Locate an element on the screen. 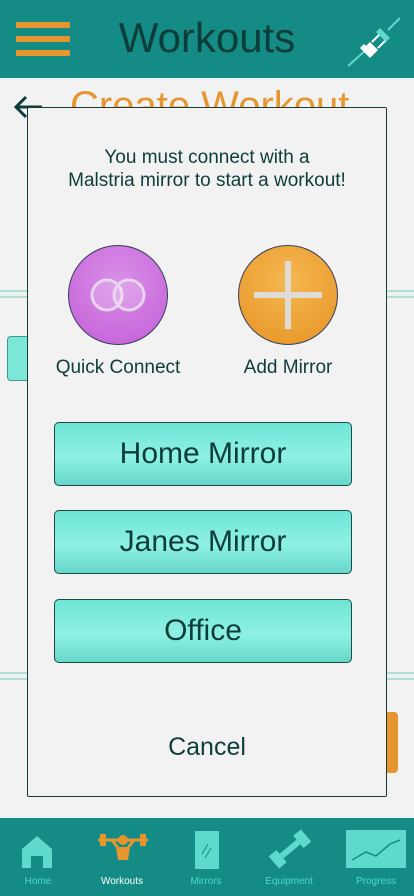 This screenshot has width=414, height=896. app-header: Workouts is located at coordinates (207, 39).